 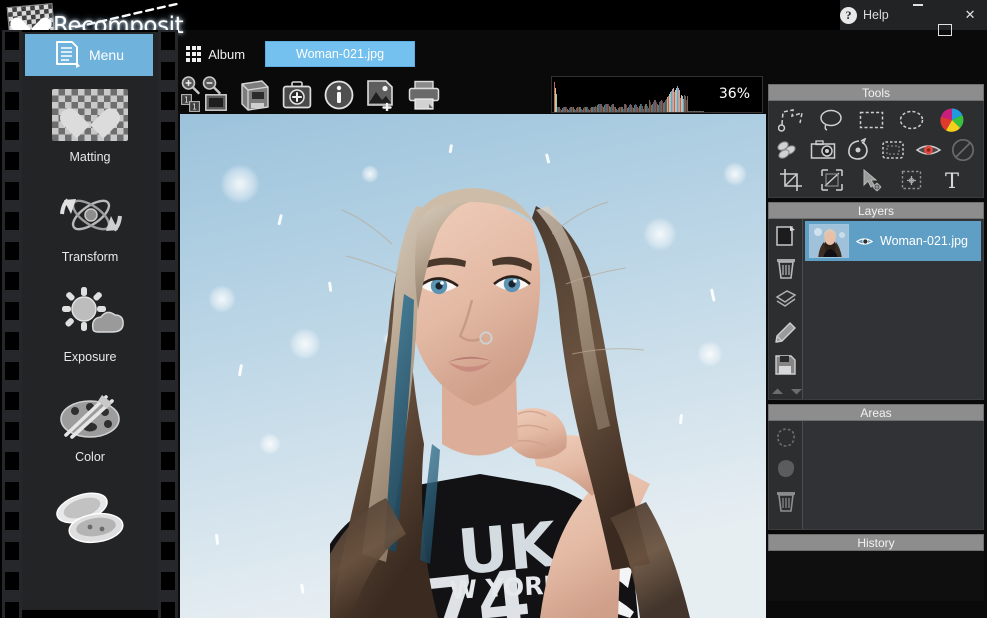 I want to click on tools-row: T, so click(x=876, y=180).